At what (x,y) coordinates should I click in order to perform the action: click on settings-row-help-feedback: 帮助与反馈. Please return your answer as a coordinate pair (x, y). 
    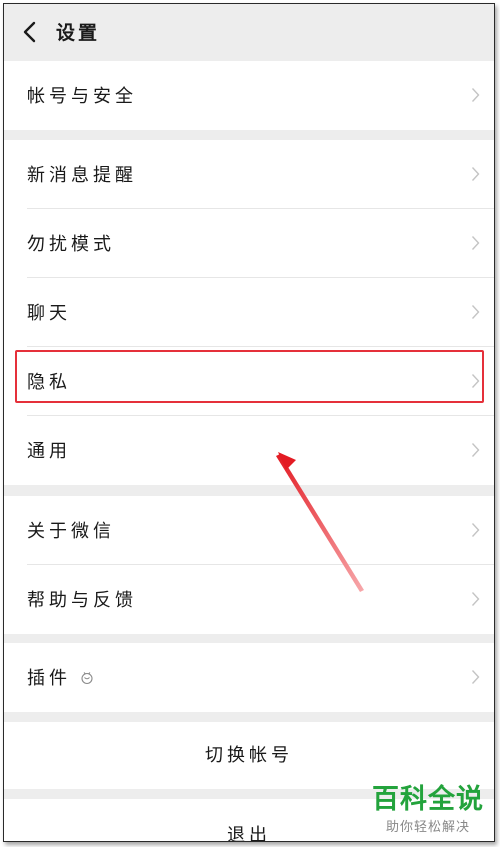
    Looking at the image, I should click on (249, 599).